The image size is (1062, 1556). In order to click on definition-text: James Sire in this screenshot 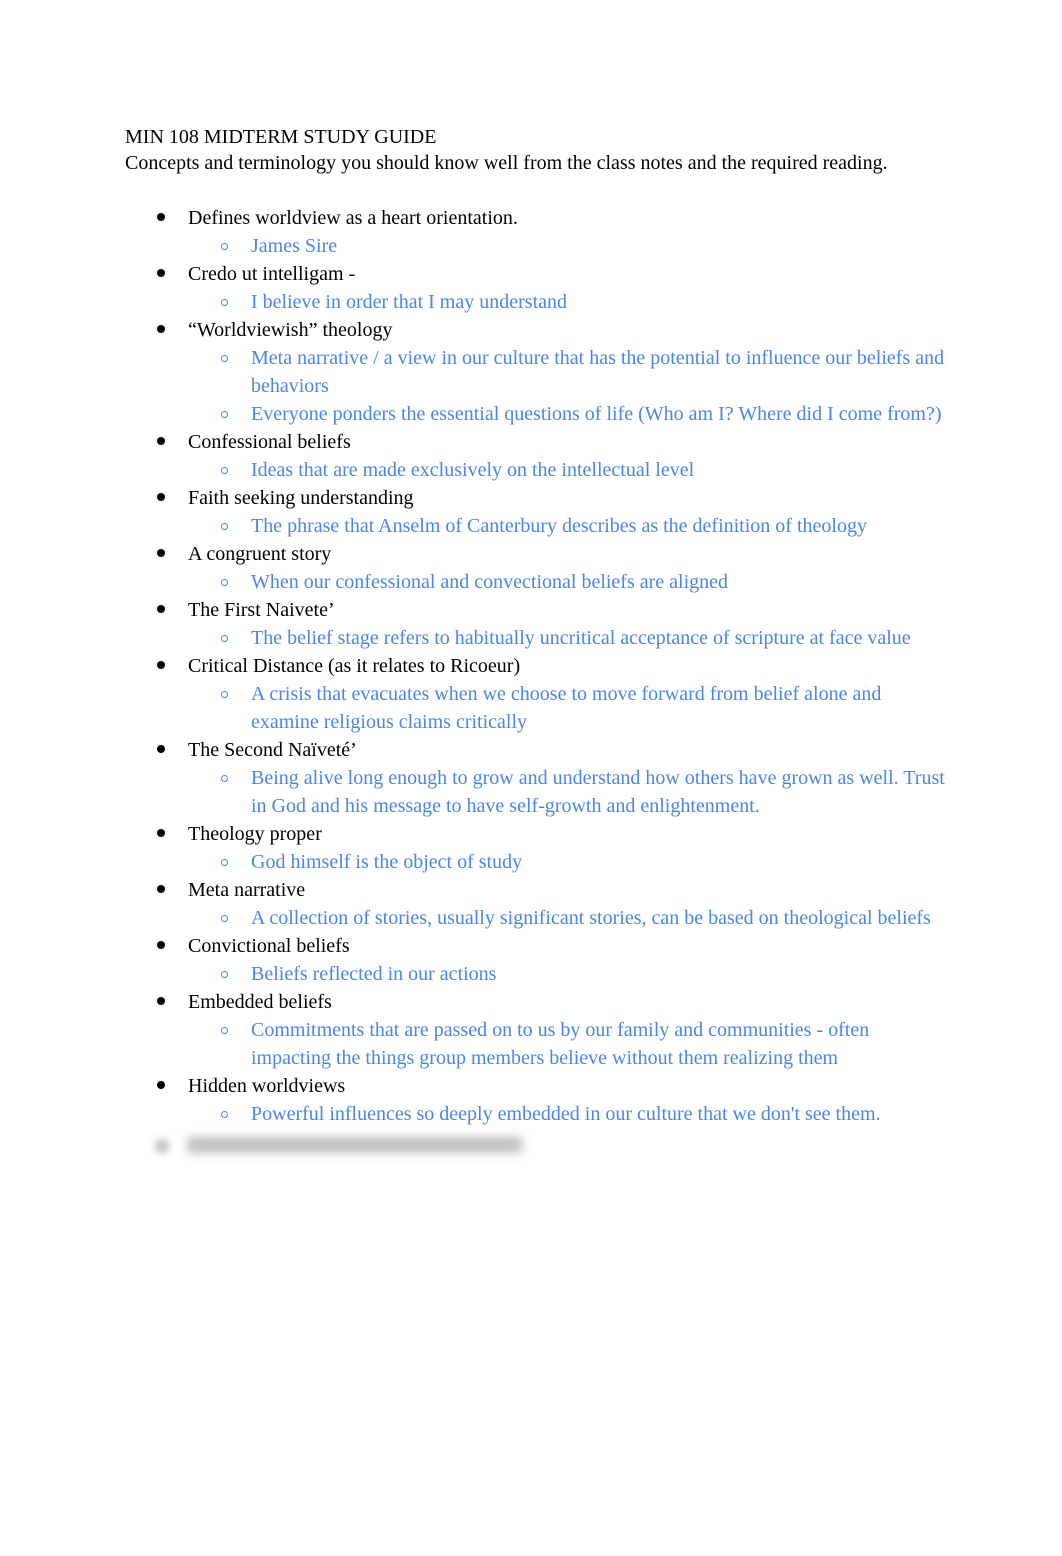, I will do `click(294, 246)`.